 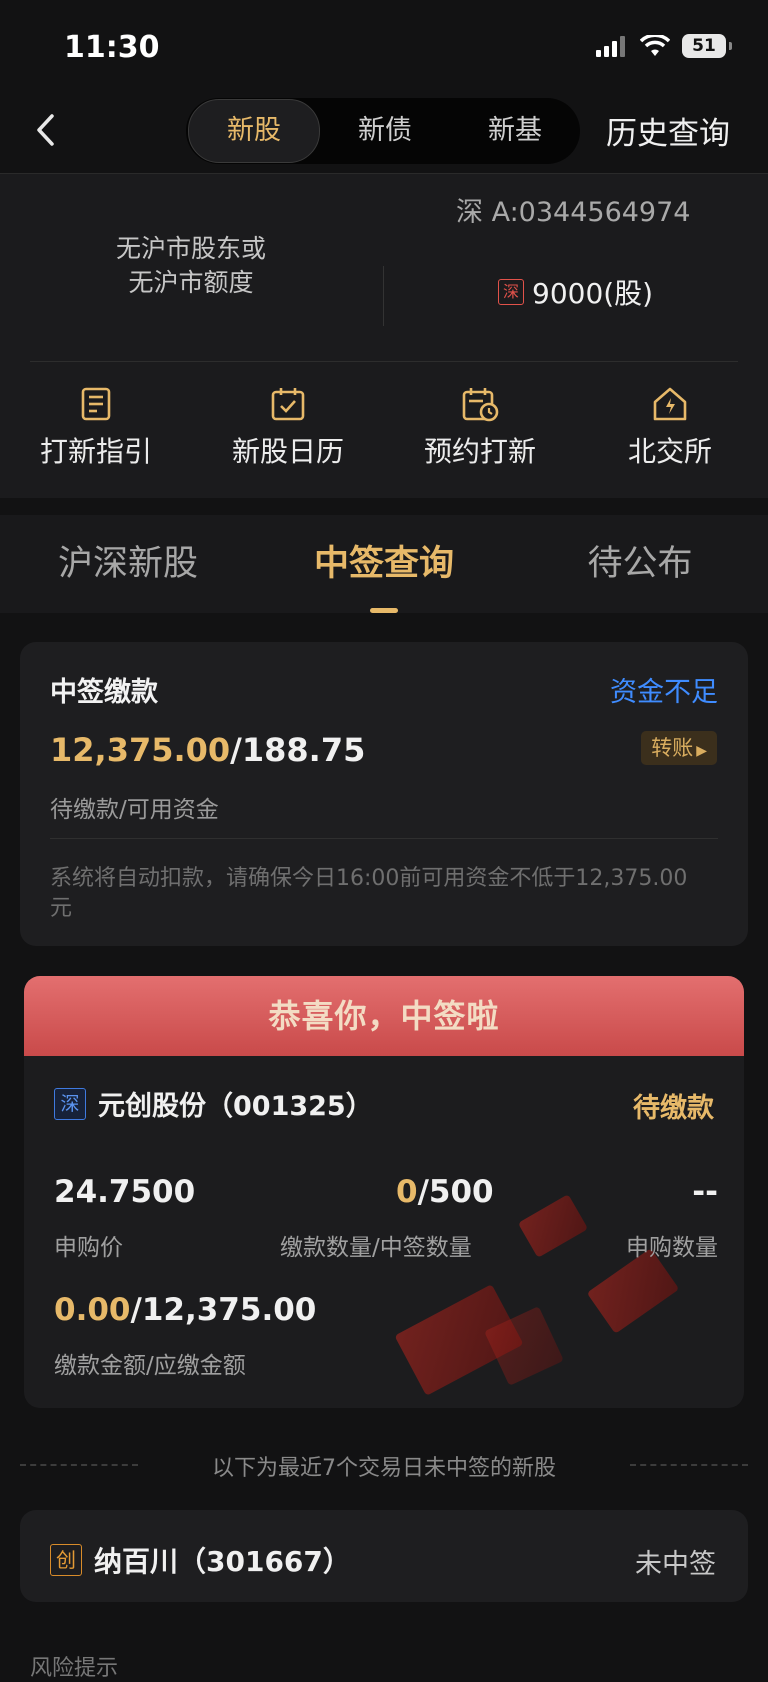 I want to click on segment-new-bond: 新债, so click(x=385, y=131).